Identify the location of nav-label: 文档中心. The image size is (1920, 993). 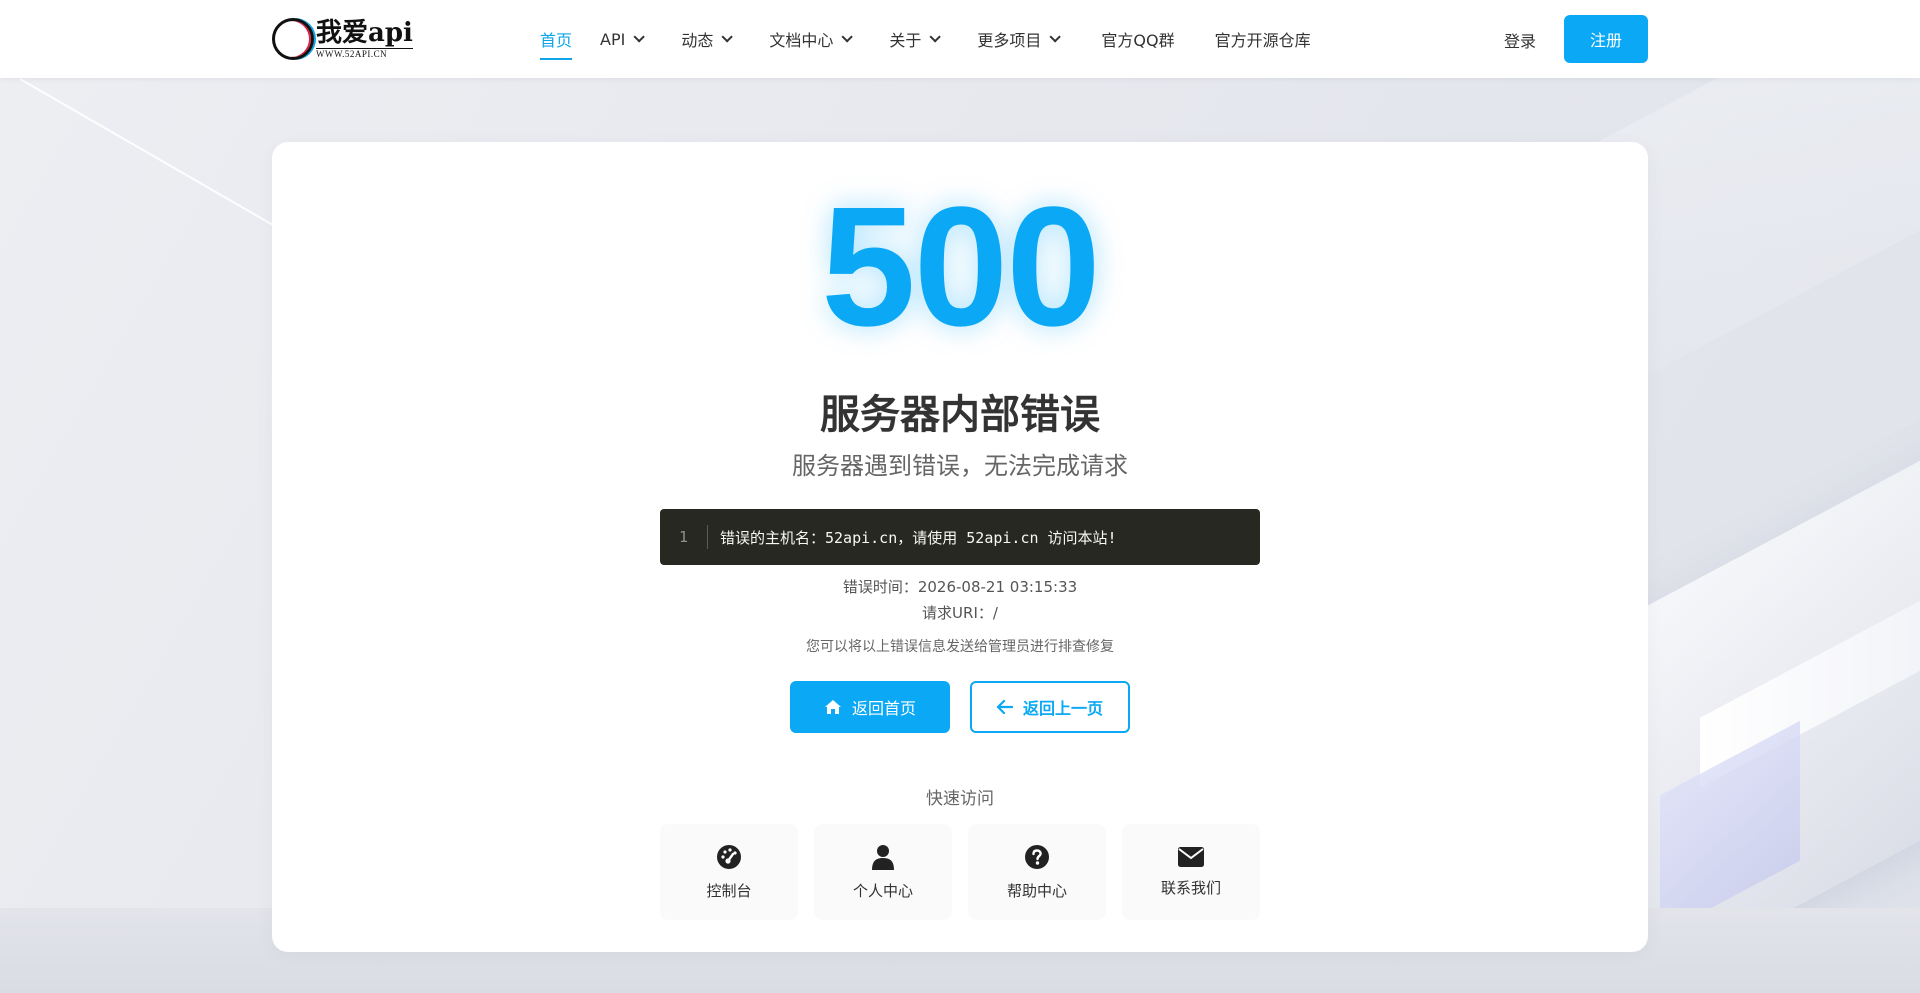
(801, 40).